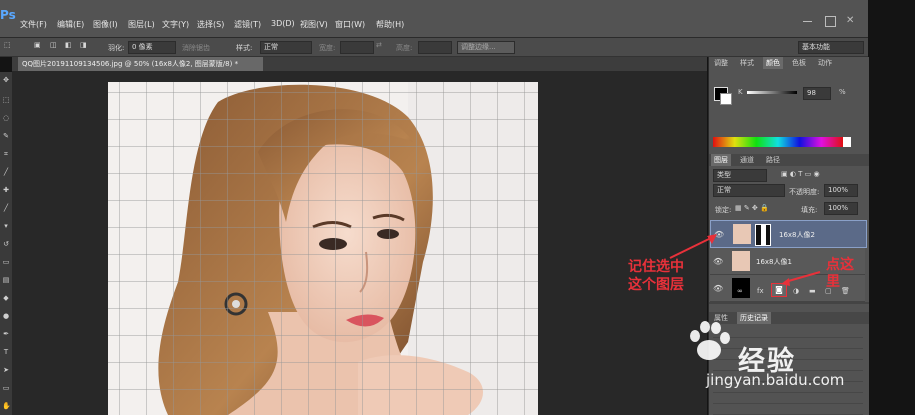 The width and height of the screenshot is (915, 415). I want to click on link-layers-icon: ∞, so click(740, 291).